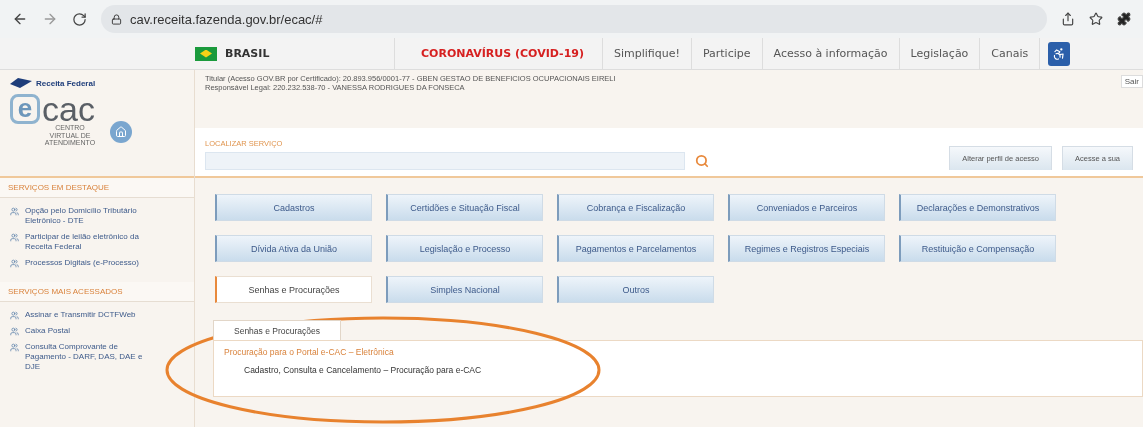 This screenshot has width=1143, height=427. I want to click on address-bar: cav.receita.fazenda.gov.br/ecac/#, so click(574, 19).